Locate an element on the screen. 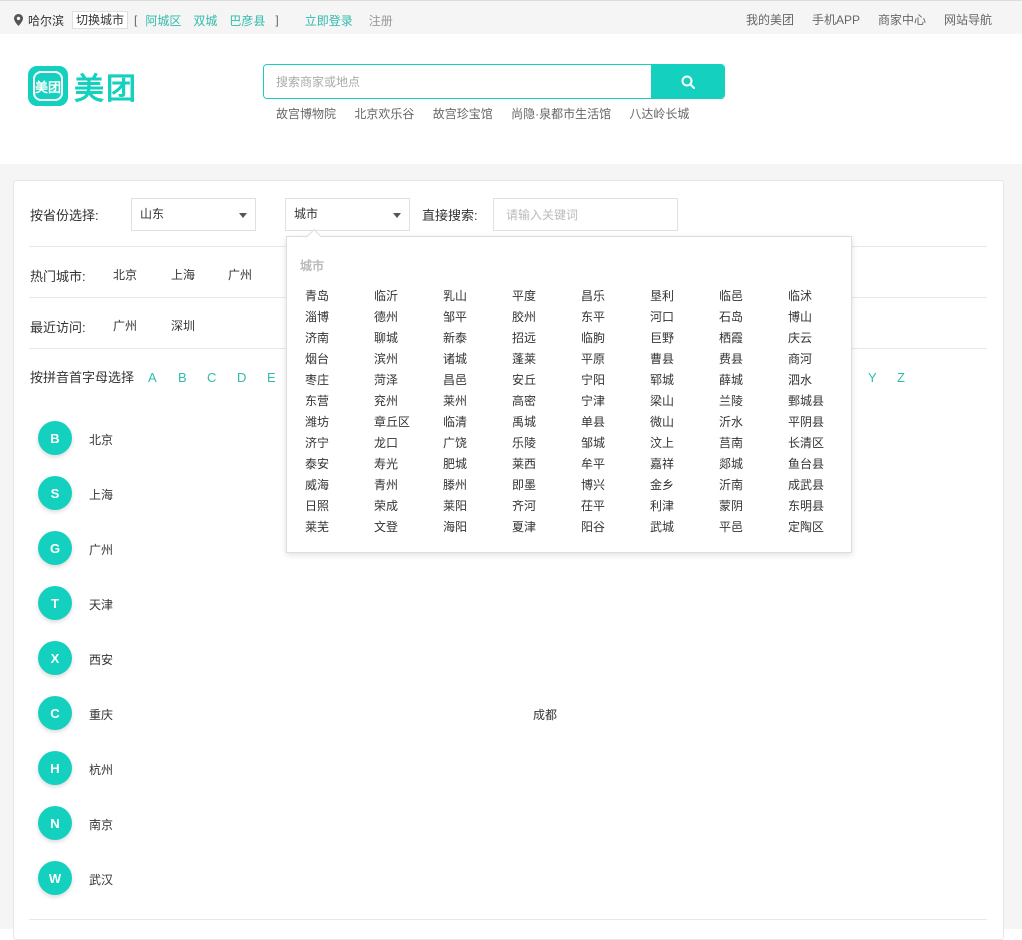  dropdown-city-link: 招远 is located at coordinates (524, 337).